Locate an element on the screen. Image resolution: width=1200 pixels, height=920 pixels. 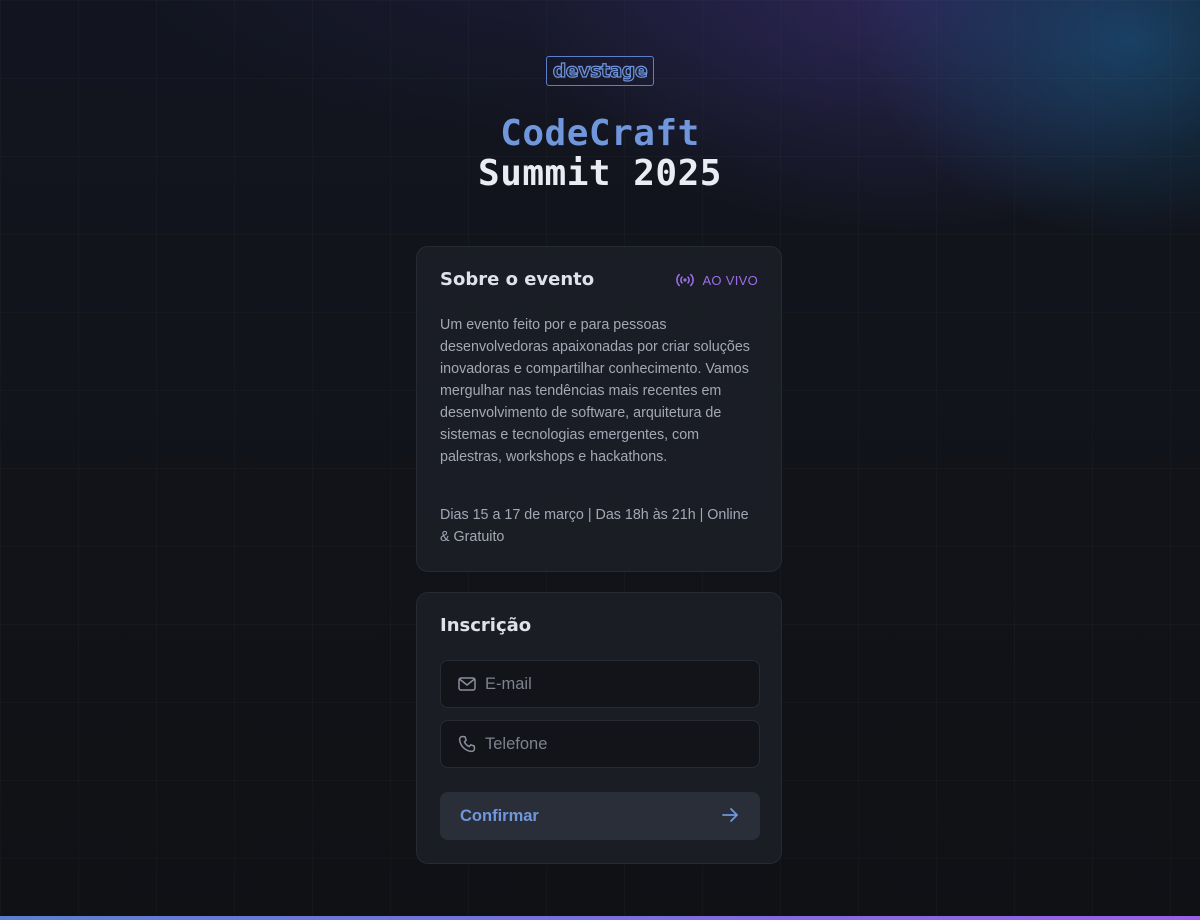
confirm-button: Confirmar is located at coordinates (600, 816).